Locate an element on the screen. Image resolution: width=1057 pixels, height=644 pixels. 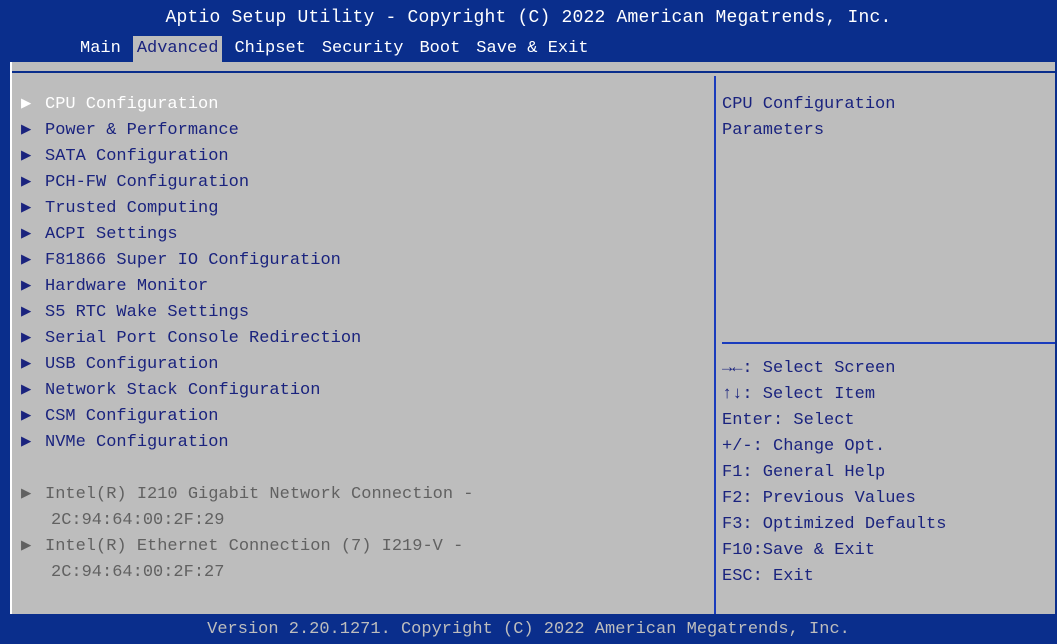
menu-item-mac-address: 2C:94:64:00:2F:29 is located at coordinates (138, 520).